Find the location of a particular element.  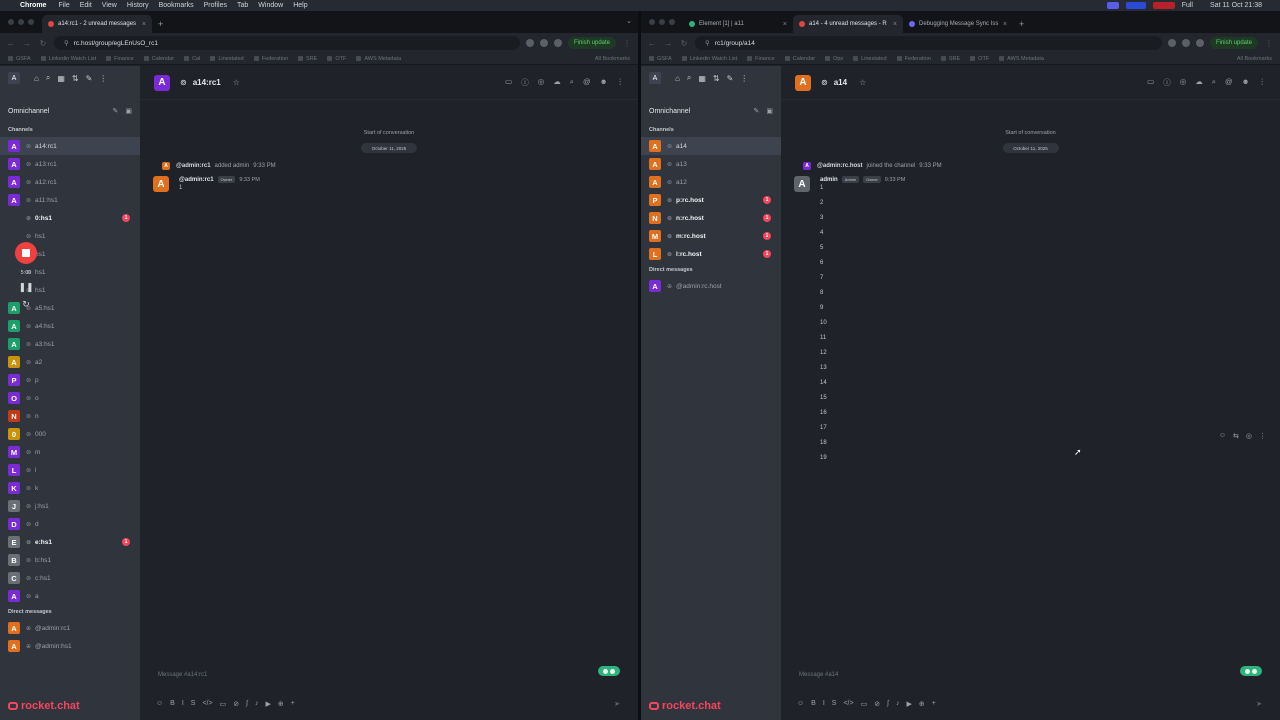

search-messages-icon: ⌕ is located at coordinates (1214, 82).